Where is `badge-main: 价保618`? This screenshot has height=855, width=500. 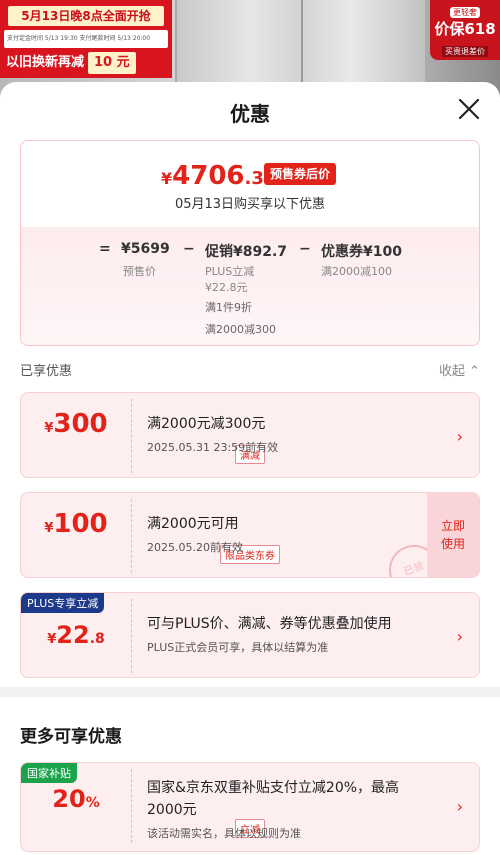 badge-main: 价保618 is located at coordinates (465, 29).